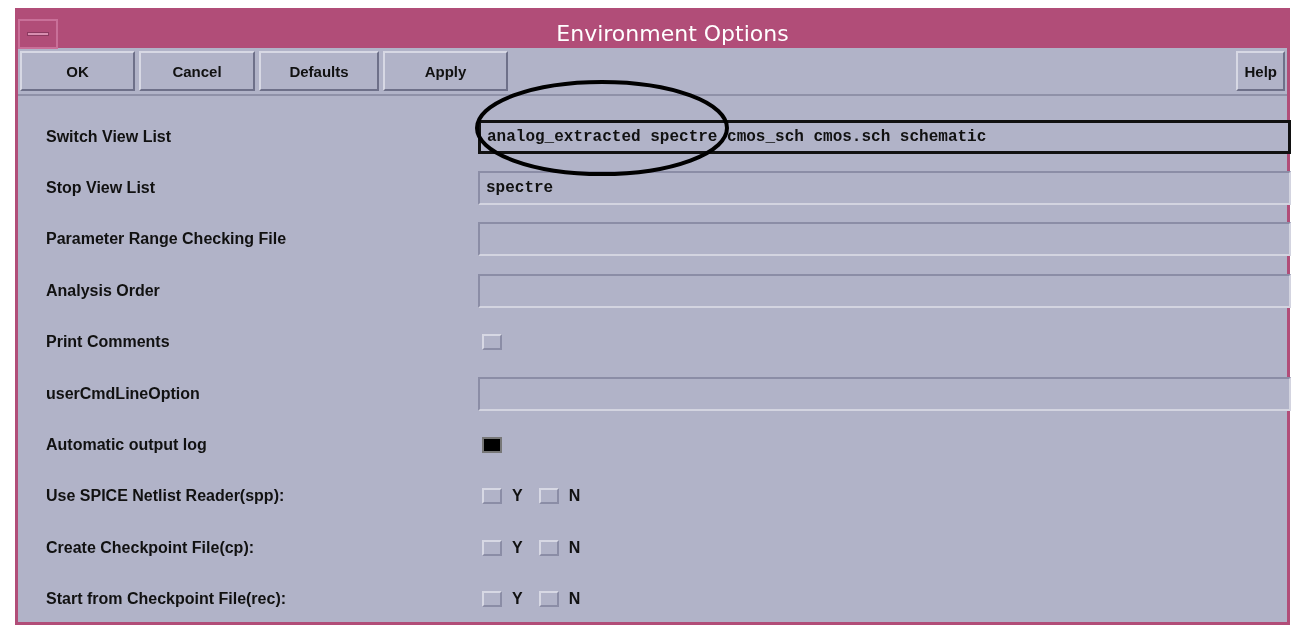 The image size is (1297, 630). What do you see at coordinates (492, 445) in the screenshot?
I see `checkbox` at bounding box center [492, 445].